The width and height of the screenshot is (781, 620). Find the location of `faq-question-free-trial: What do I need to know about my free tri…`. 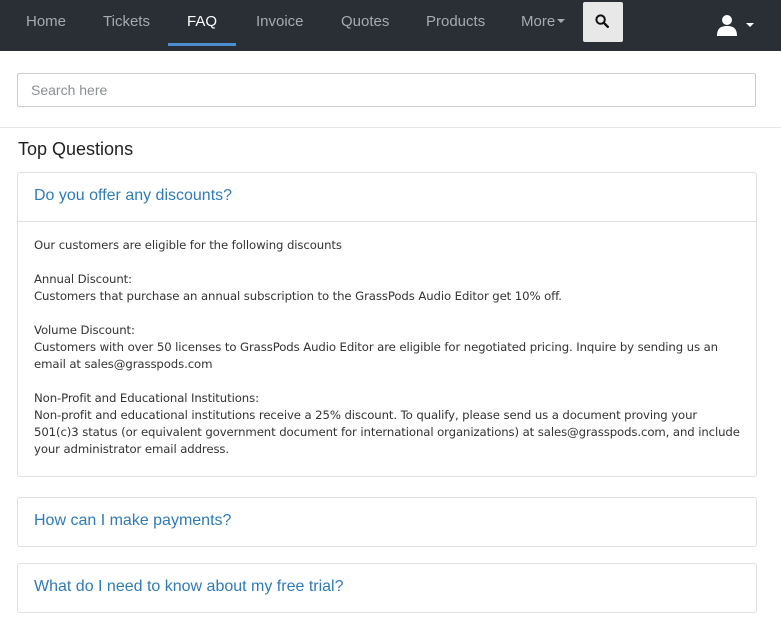

faq-question-free-trial: What do I need to know about my free tri… is located at coordinates (387, 588).